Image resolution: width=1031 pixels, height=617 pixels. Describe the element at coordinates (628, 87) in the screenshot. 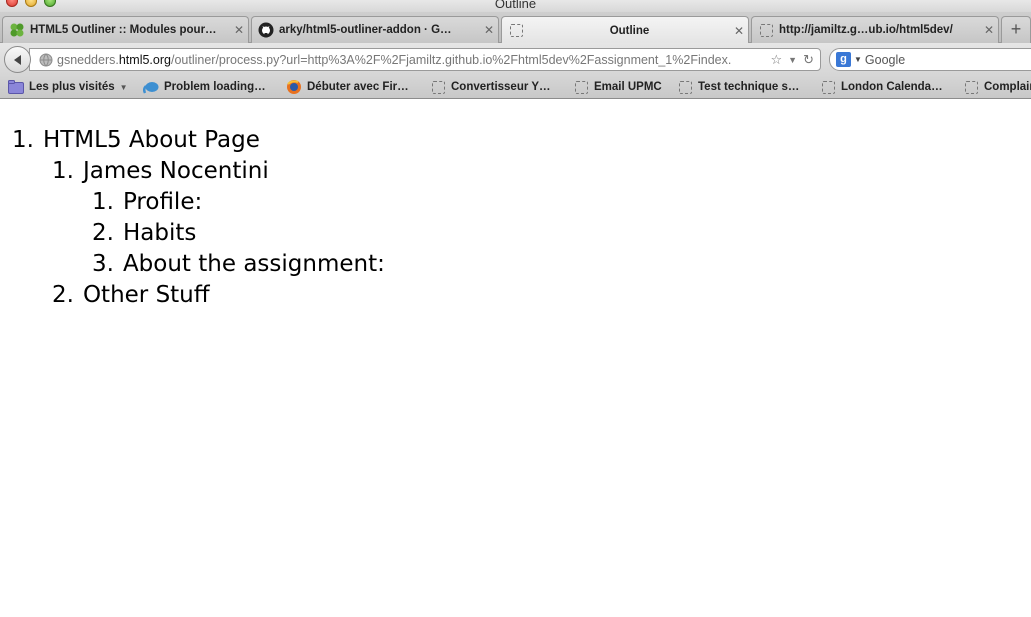

I see `bookmark-label: Email UPMC` at that location.